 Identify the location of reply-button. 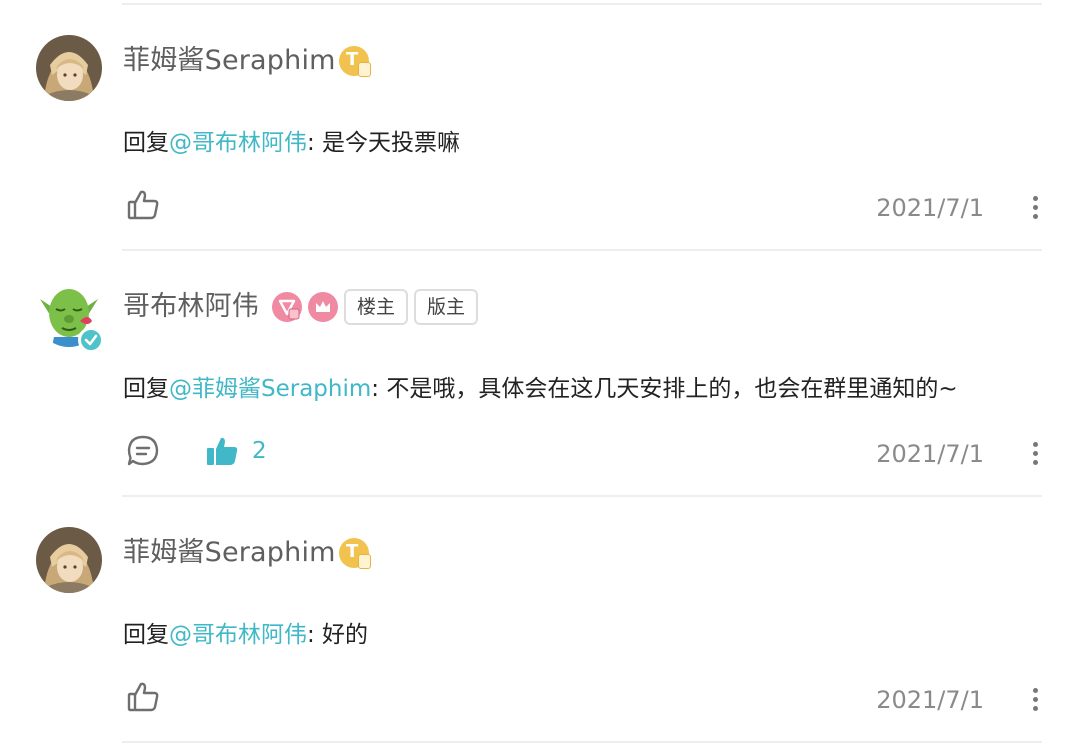
(143, 451).